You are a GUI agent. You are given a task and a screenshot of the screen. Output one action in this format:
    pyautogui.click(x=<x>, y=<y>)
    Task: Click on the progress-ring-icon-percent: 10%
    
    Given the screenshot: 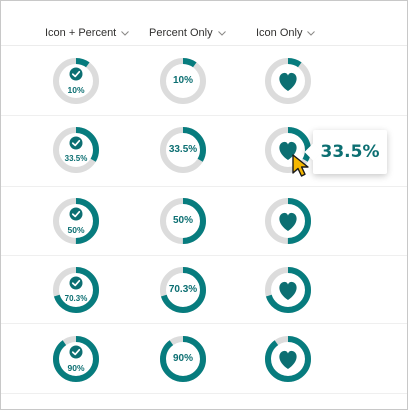 What is the action you would take?
    pyautogui.click(x=76, y=81)
    